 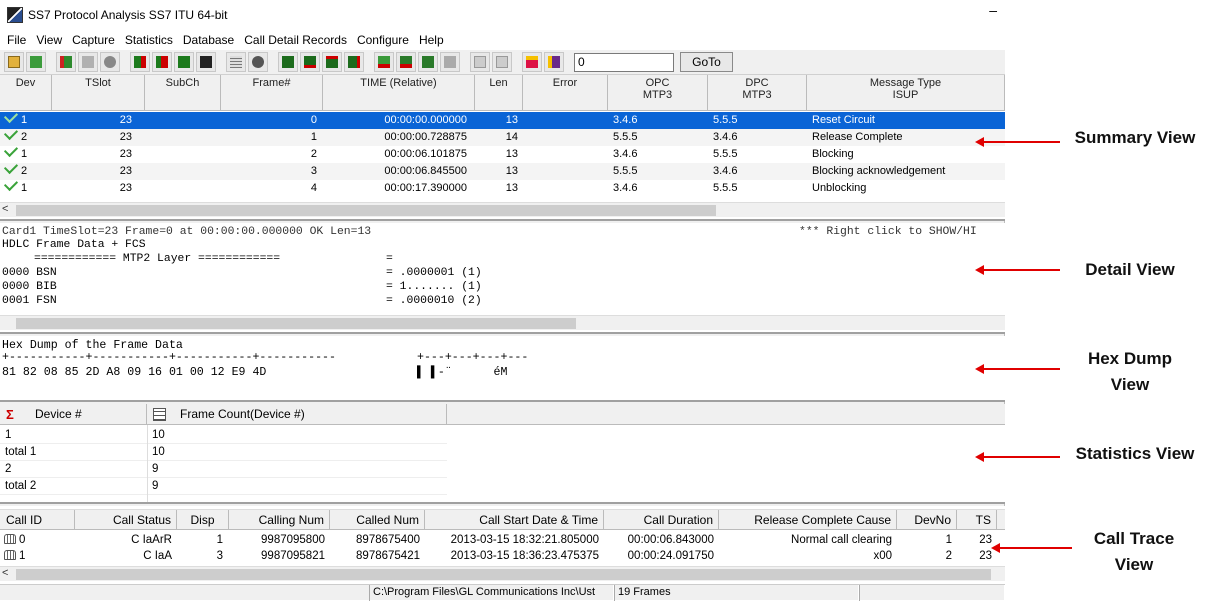 What do you see at coordinates (279, 520) in the screenshot?
I see `col-calling-num: Calling Num` at bounding box center [279, 520].